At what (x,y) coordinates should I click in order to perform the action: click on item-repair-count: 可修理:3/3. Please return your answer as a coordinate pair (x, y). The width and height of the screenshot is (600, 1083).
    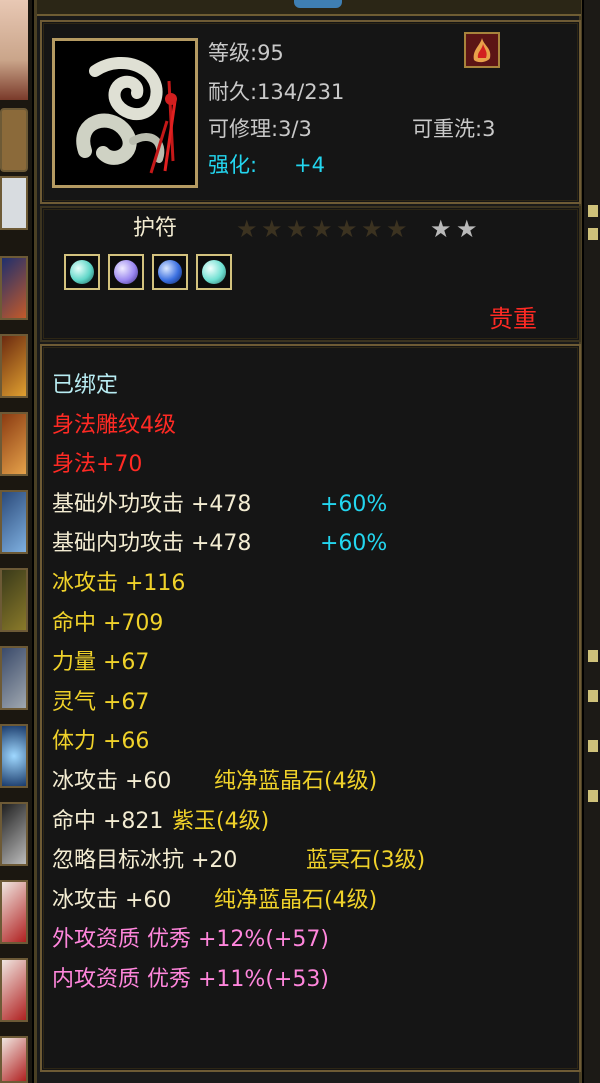
    Looking at the image, I should click on (260, 129).